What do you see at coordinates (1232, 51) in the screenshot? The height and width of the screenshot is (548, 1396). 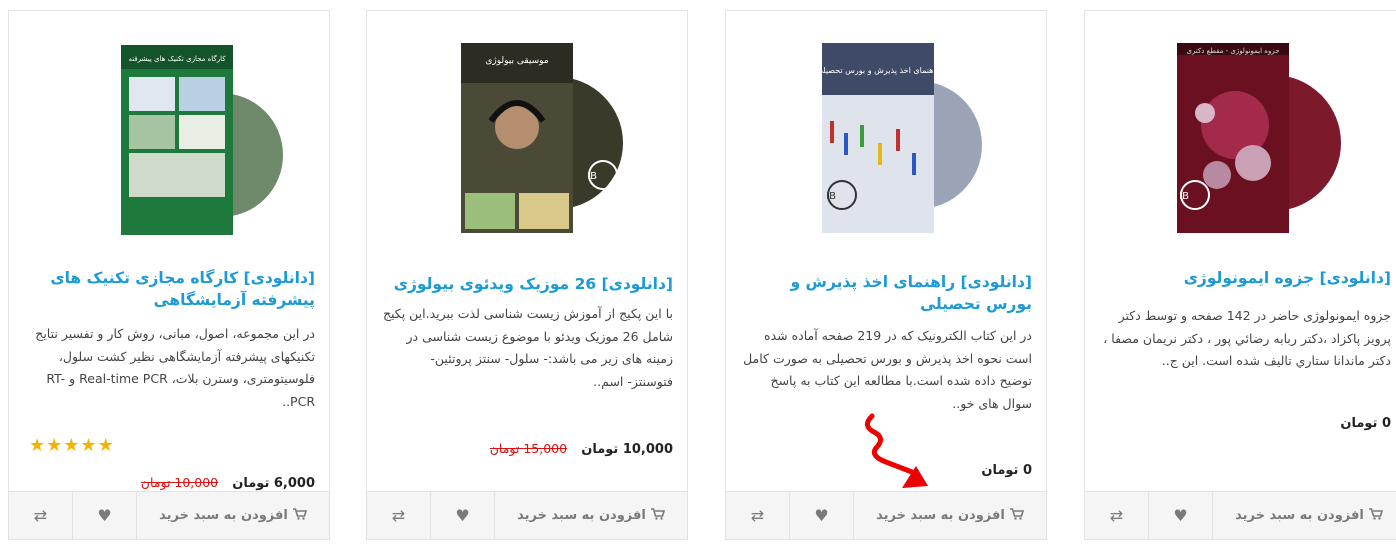 I see `cover-text: جزوه ایمونولوژی - مقطع دکتری` at bounding box center [1232, 51].